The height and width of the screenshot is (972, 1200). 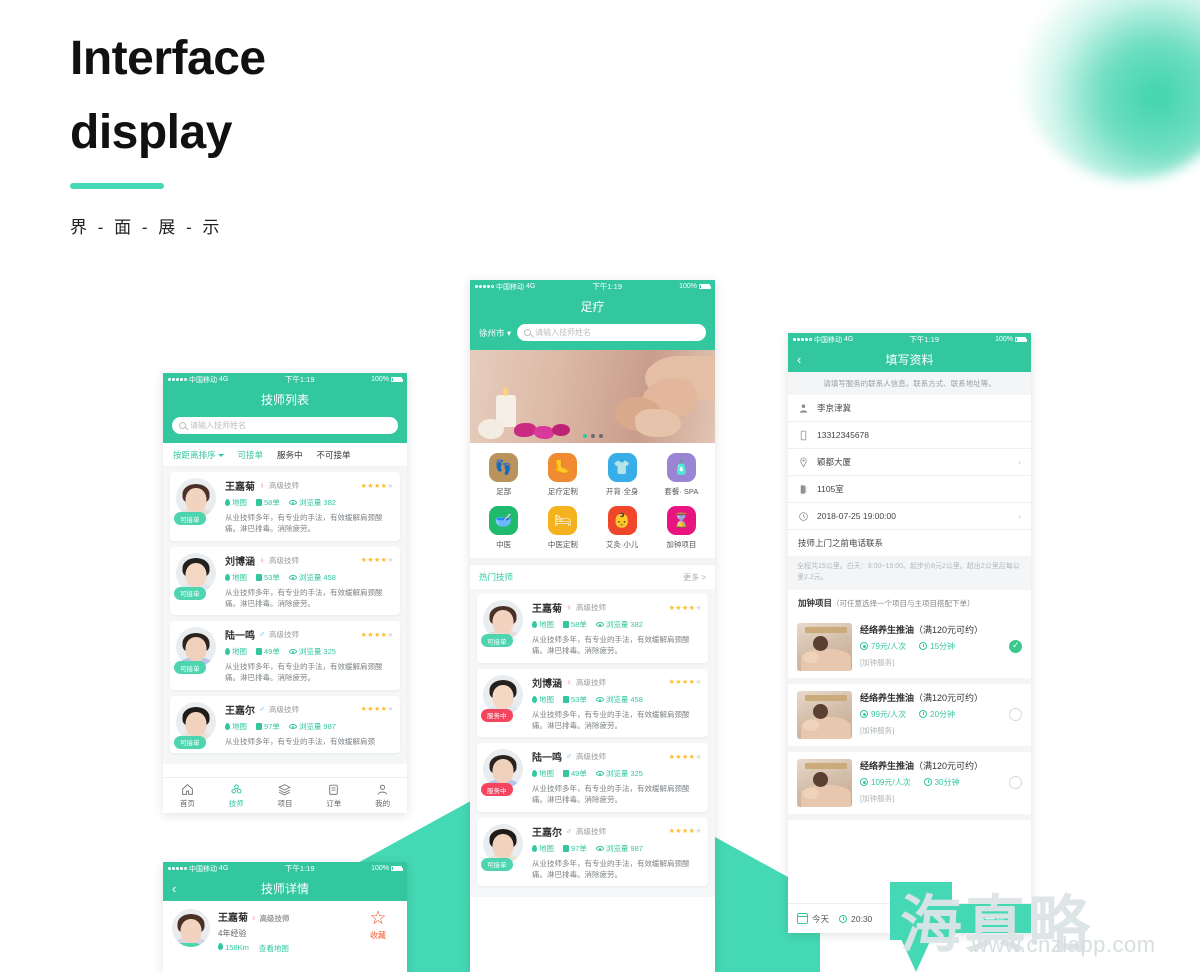 What do you see at coordinates (909, 489) in the screenshot?
I see `form-row-3: 1105室` at bounding box center [909, 489].